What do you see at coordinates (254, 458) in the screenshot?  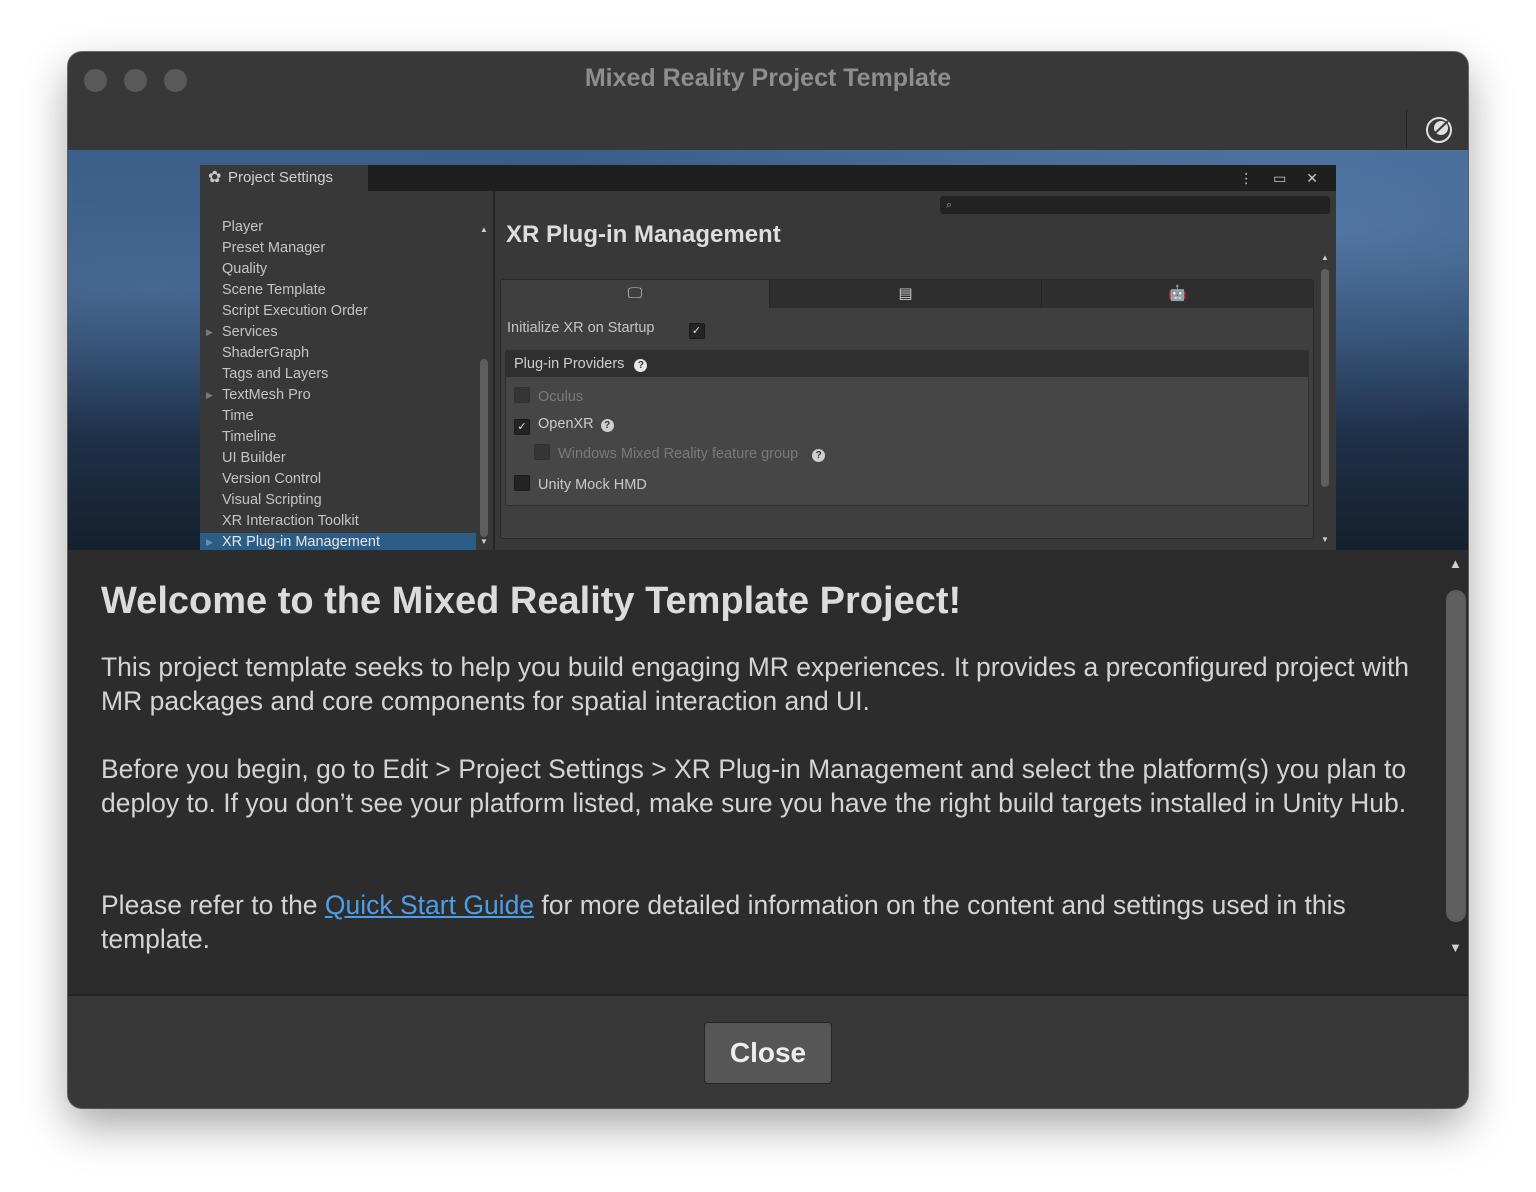 I see `nav-item: UI Builder` at bounding box center [254, 458].